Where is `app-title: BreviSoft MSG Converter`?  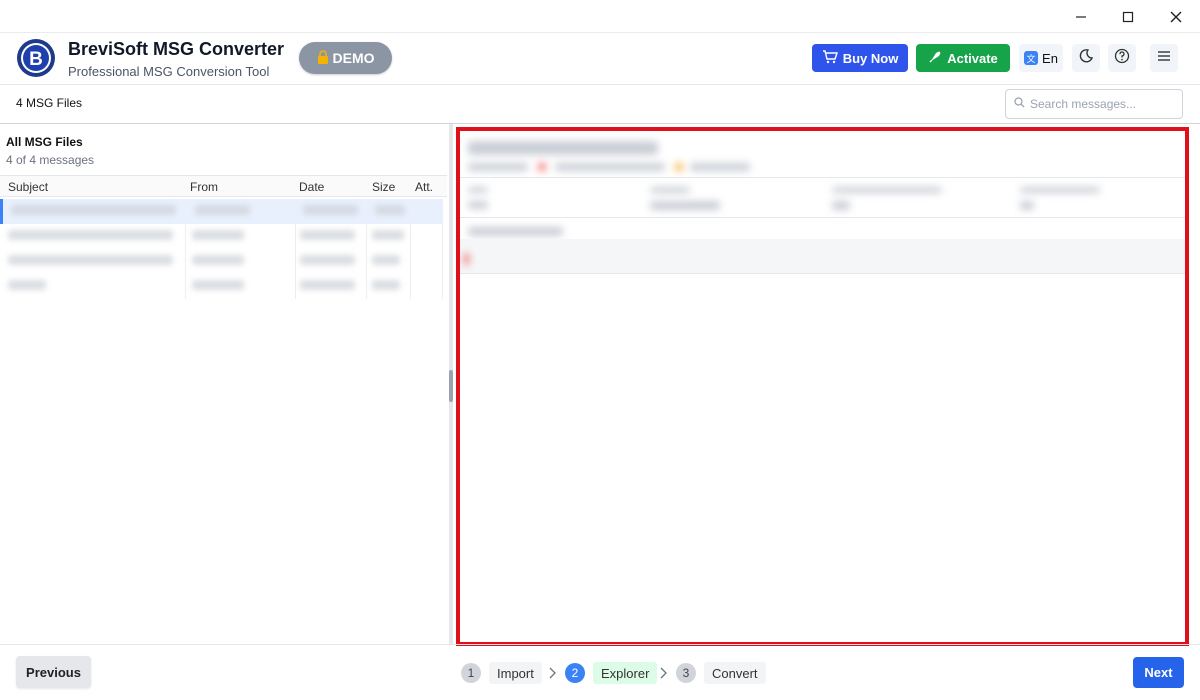 app-title: BreviSoft MSG Converter is located at coordinates (176, 49).